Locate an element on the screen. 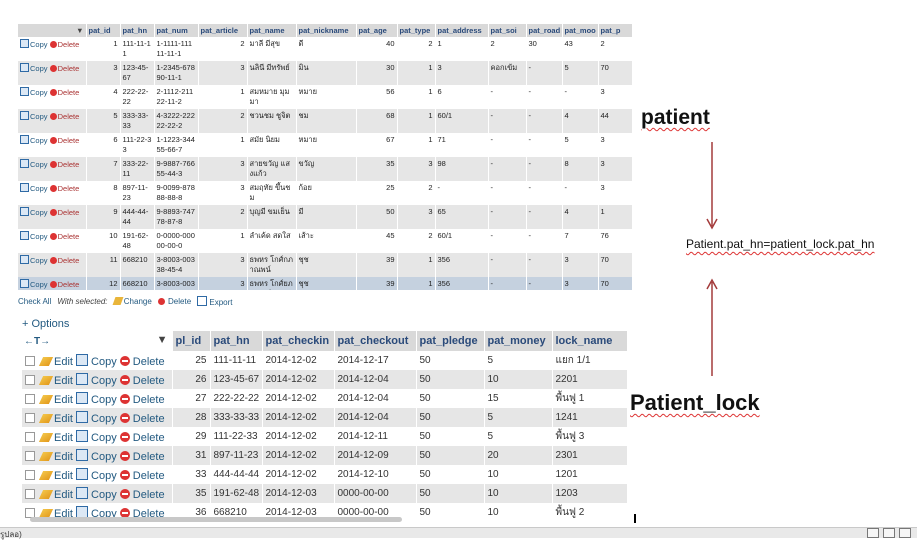 This screenshot has width=917, height=541. status-bar: รูปลอ) is located at coordinates (458, 533).